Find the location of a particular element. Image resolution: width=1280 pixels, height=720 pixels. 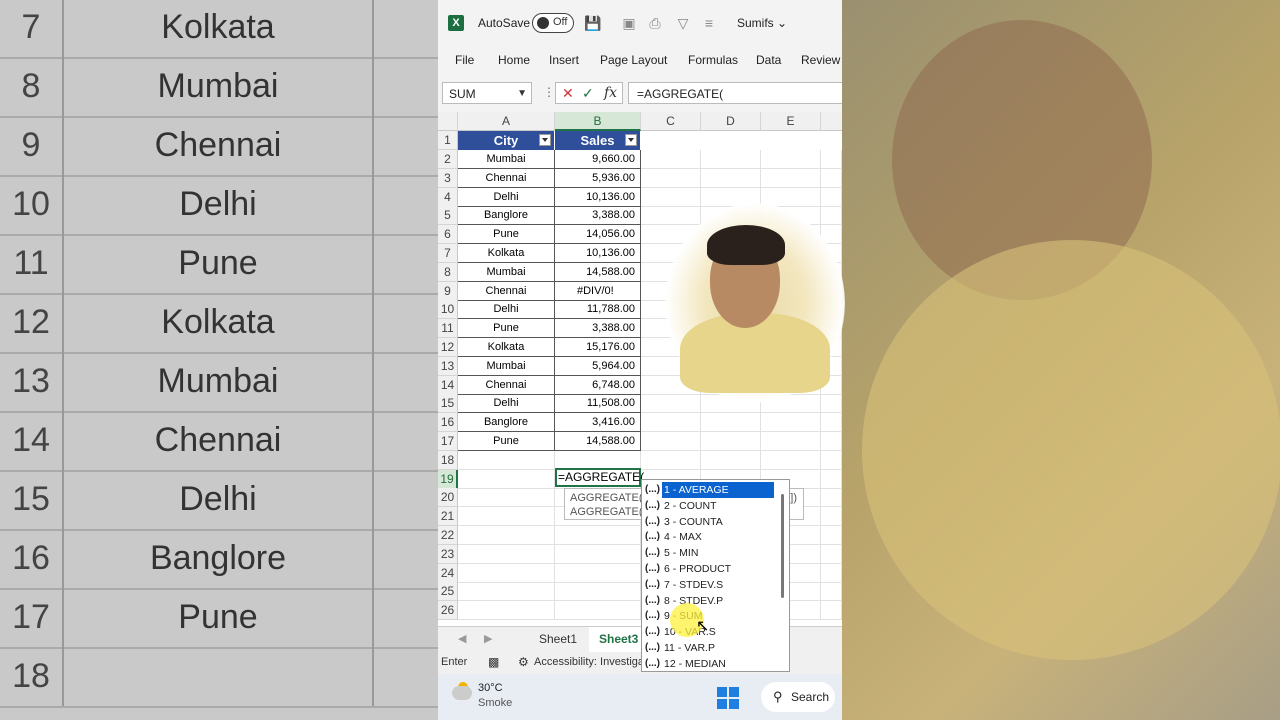

filter-dropdown-icon is located at coordinates (545, 140).